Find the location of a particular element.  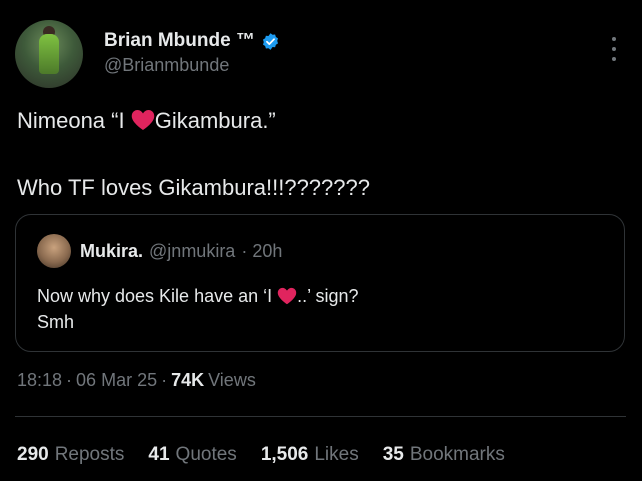

avatar-figure is located at coordinates (49, 54).